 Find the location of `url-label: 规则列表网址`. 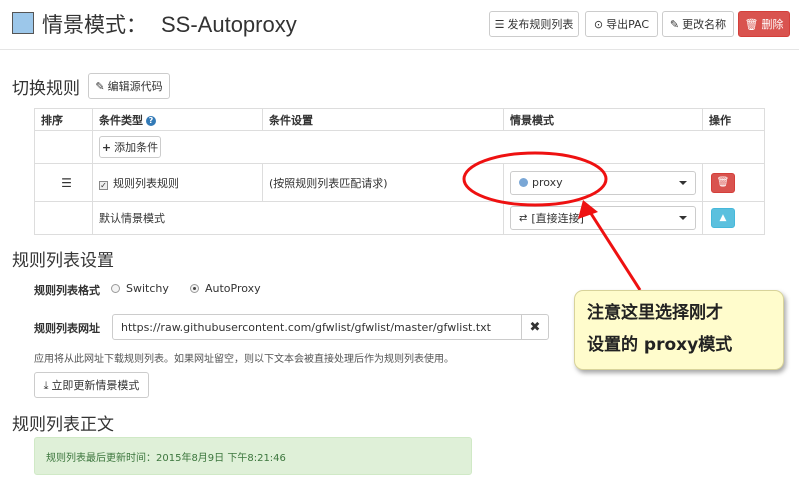

url-label: 规则列表网址 is located at coordinates (67, 328).